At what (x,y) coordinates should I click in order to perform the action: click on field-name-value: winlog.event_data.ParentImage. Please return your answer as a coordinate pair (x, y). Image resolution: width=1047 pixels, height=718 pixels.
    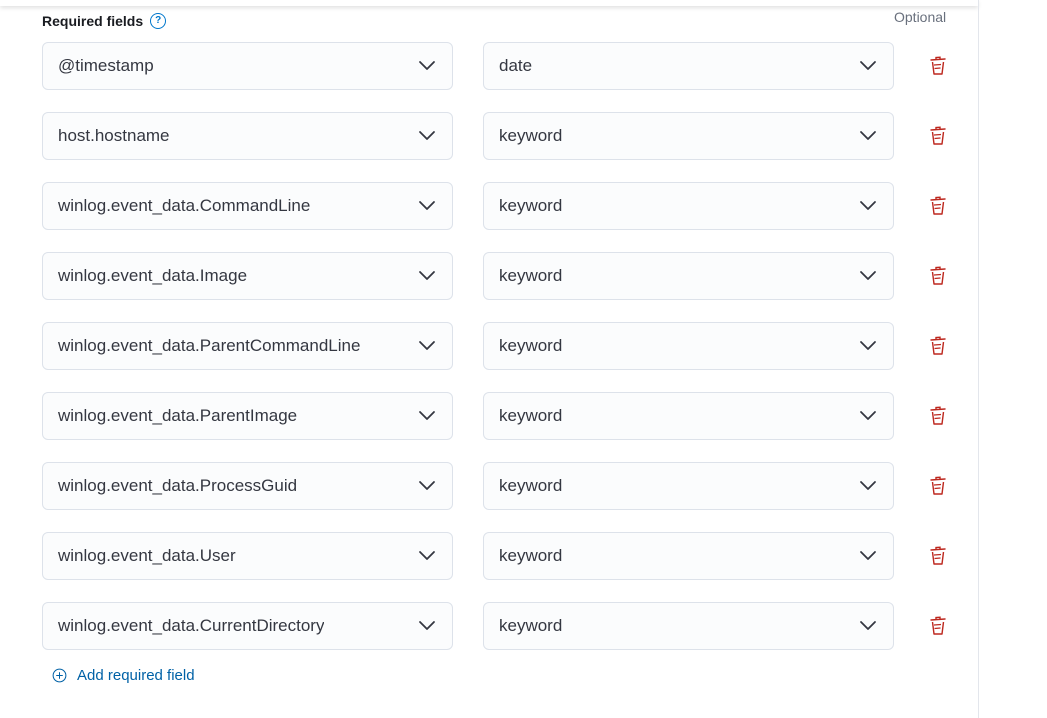
    Looking at the image, I should click on (178, 415).